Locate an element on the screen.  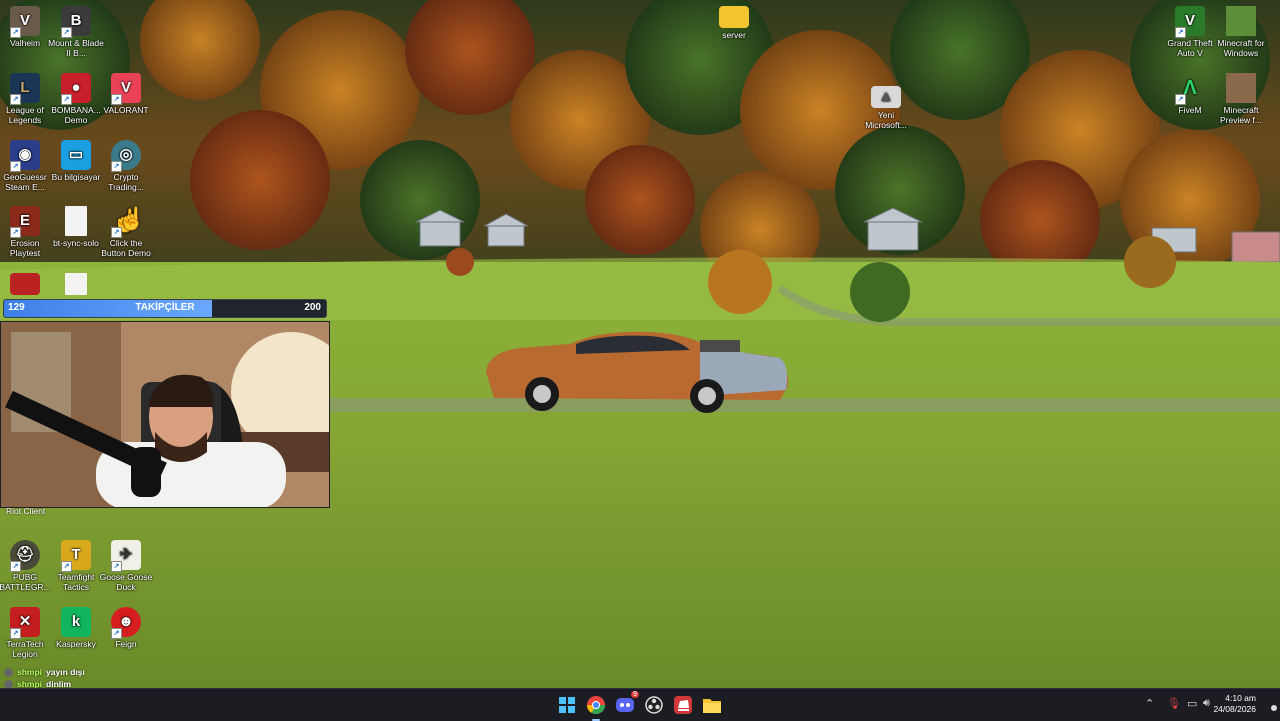
valorant-icon: V ↗ is located at coordinates (126, 89).